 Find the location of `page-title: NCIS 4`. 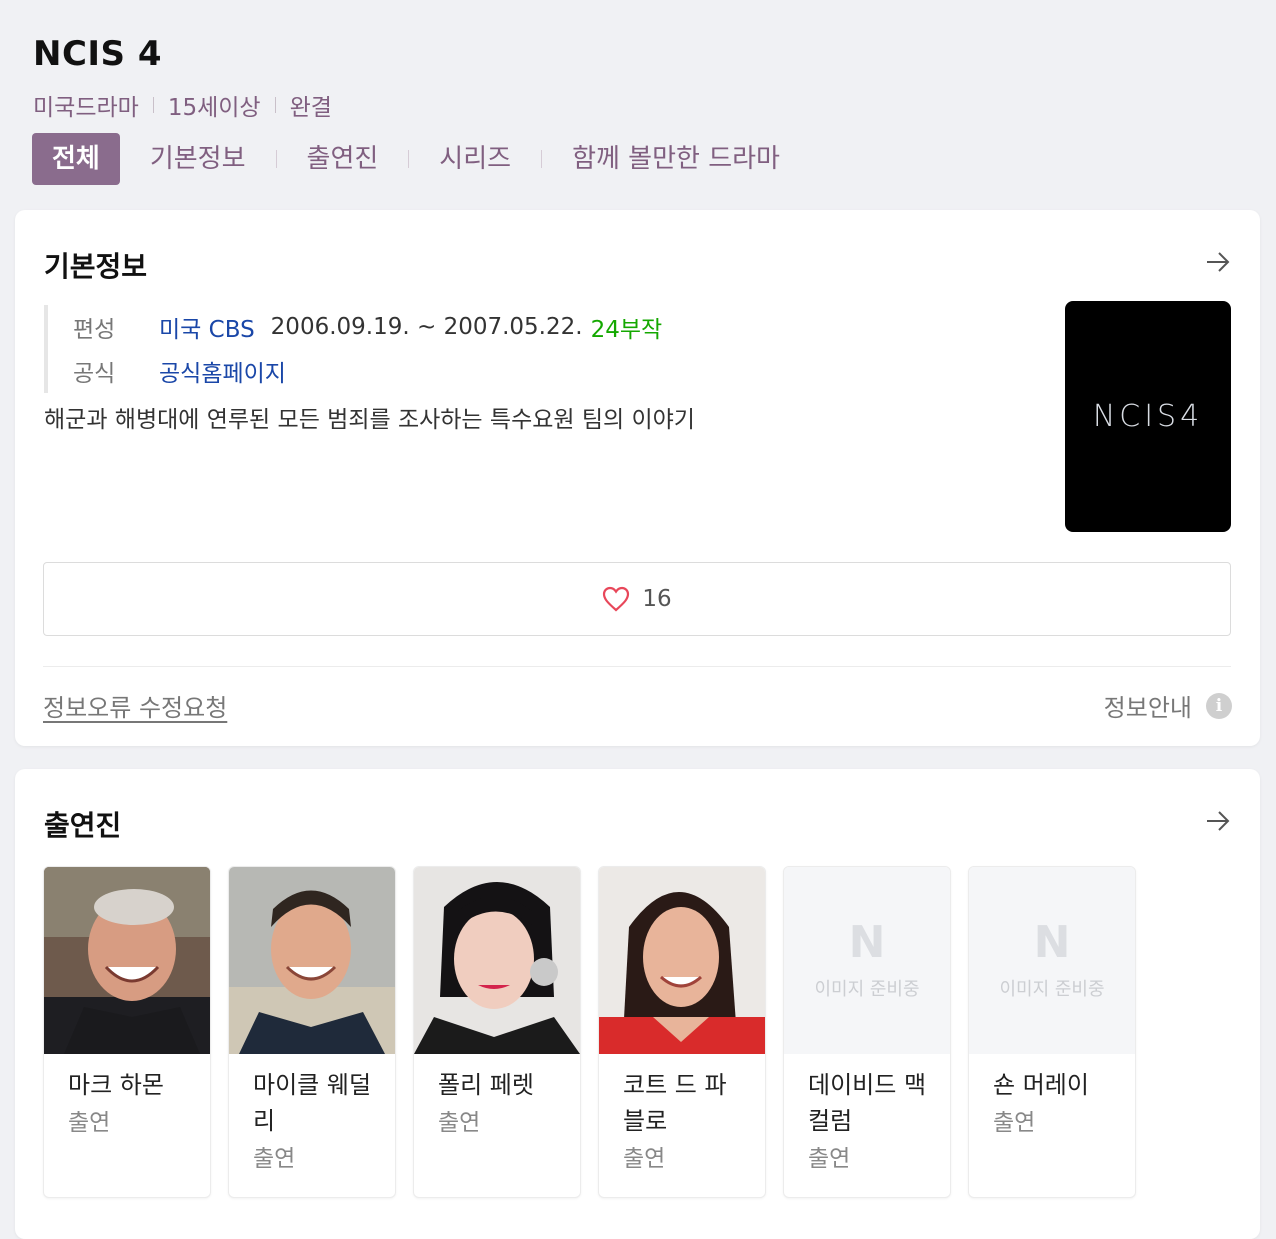

page-title: NCIS 4 is located at coordinates (98, 54).